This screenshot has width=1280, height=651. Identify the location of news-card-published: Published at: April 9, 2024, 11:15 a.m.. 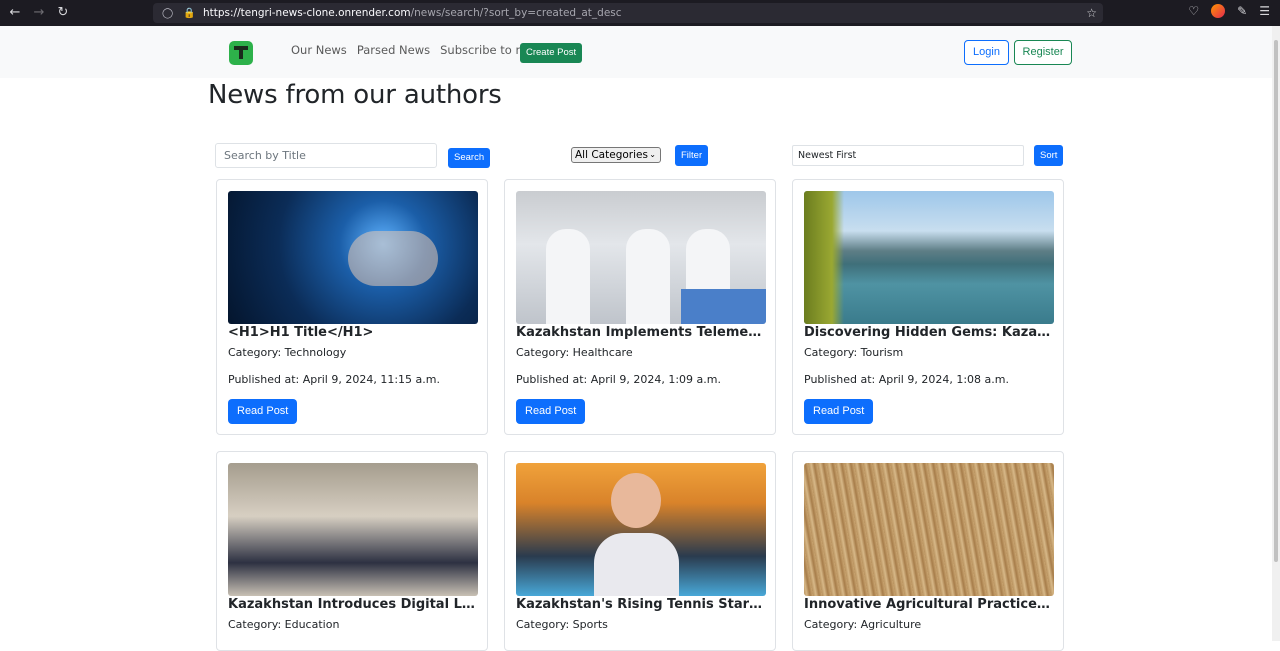
(334, 379).